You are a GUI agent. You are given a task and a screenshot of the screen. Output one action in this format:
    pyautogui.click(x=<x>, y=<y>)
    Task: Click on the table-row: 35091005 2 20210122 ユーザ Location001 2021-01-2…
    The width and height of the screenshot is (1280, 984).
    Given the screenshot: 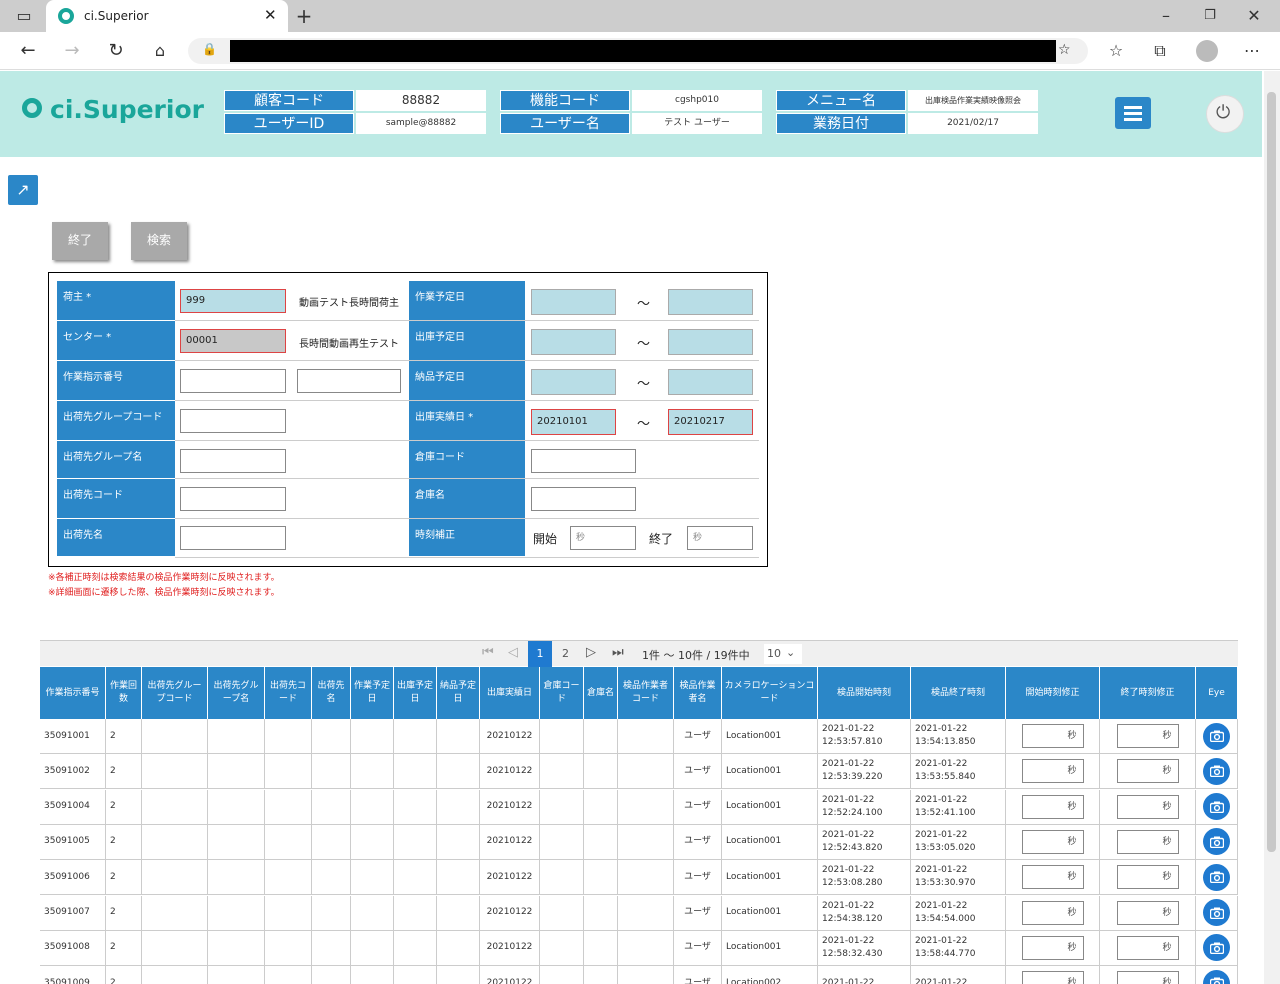 What is the action you would take?
    pyautogui.click(x=639, y=842)
    